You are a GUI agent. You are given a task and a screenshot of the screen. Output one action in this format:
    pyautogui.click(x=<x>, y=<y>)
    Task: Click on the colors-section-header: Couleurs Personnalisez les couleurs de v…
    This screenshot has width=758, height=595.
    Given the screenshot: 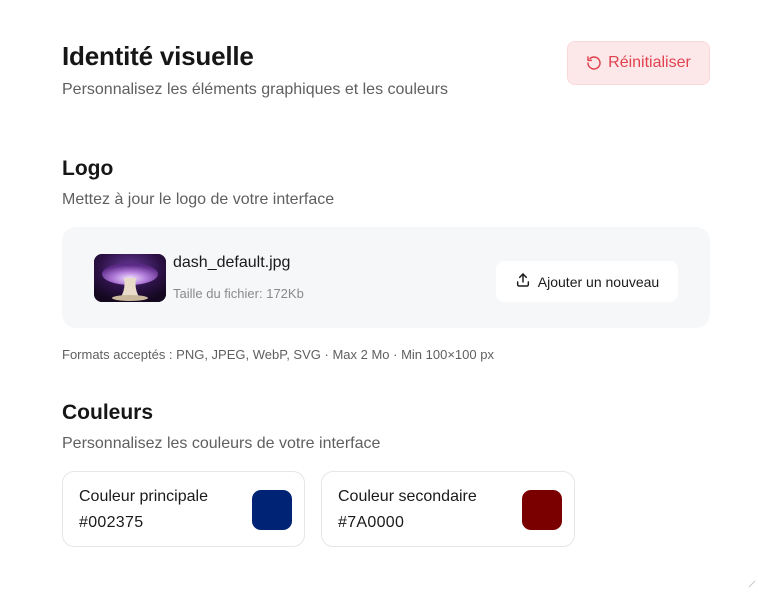 What is the action you would take?
    pyautogui.click(x=221, y=427)
    